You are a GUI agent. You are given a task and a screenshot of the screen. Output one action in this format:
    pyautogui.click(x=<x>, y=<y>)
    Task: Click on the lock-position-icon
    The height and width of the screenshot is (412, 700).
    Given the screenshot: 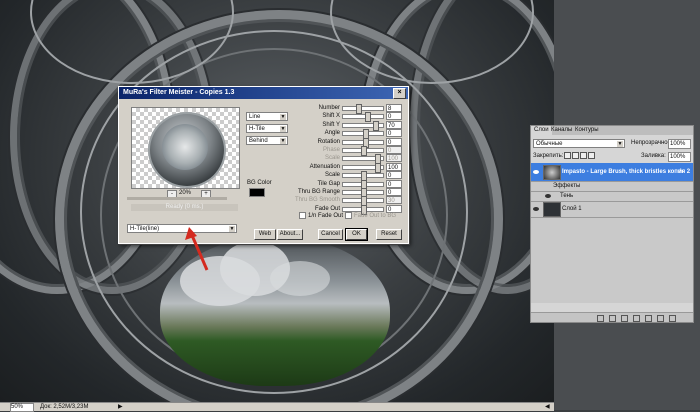 What is the action you would take?
    pyautogui.click(x=583, y=155)
    